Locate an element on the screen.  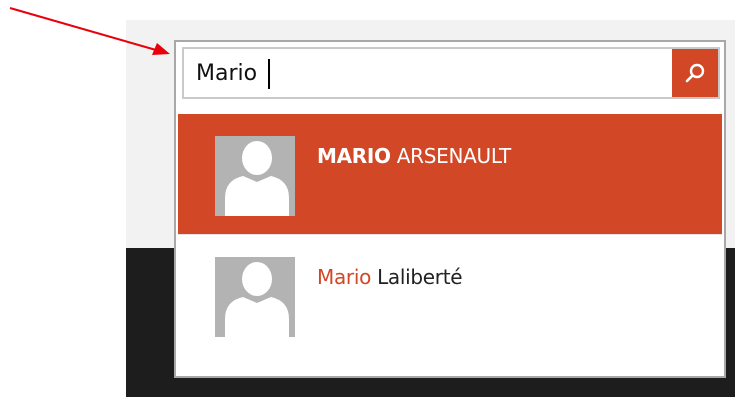
result-name-rest: ARSENAULT is located at coordinates (450, 156).